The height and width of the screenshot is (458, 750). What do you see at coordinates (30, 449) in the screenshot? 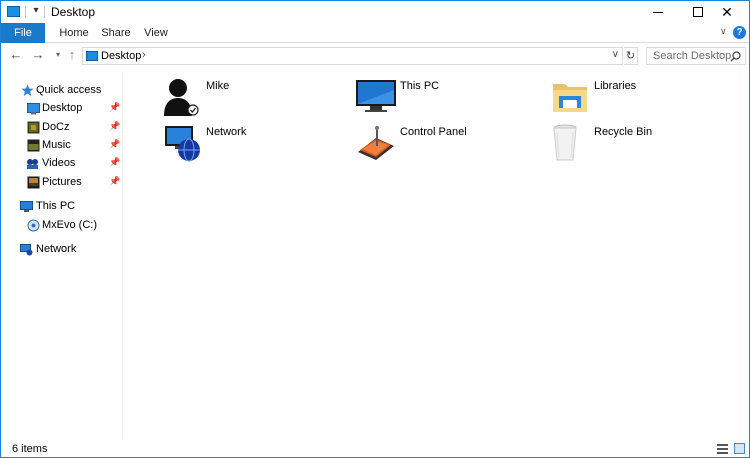
I see `item-count: 6 items` at bounding box center [30, 449].